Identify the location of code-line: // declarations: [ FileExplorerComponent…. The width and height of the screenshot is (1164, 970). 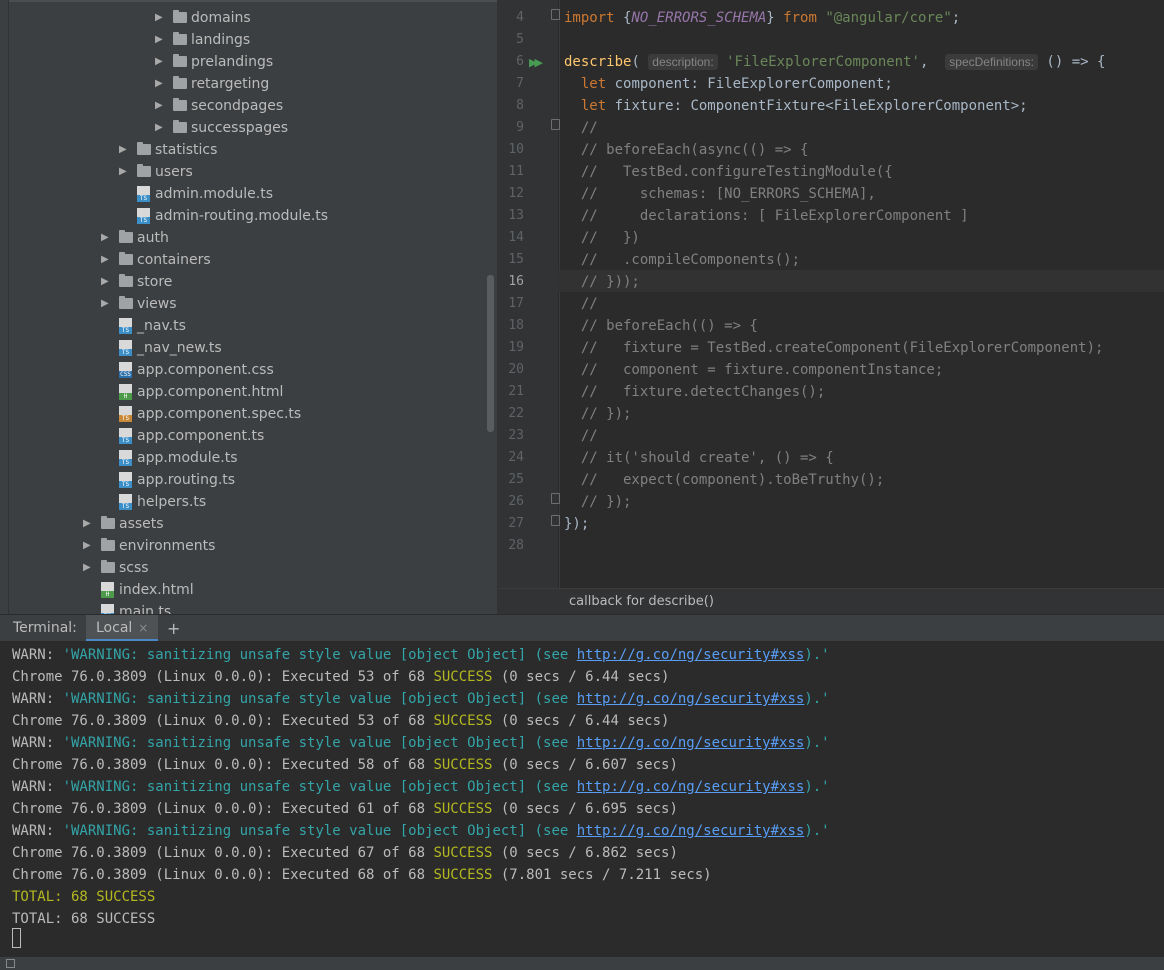
(766, 216).